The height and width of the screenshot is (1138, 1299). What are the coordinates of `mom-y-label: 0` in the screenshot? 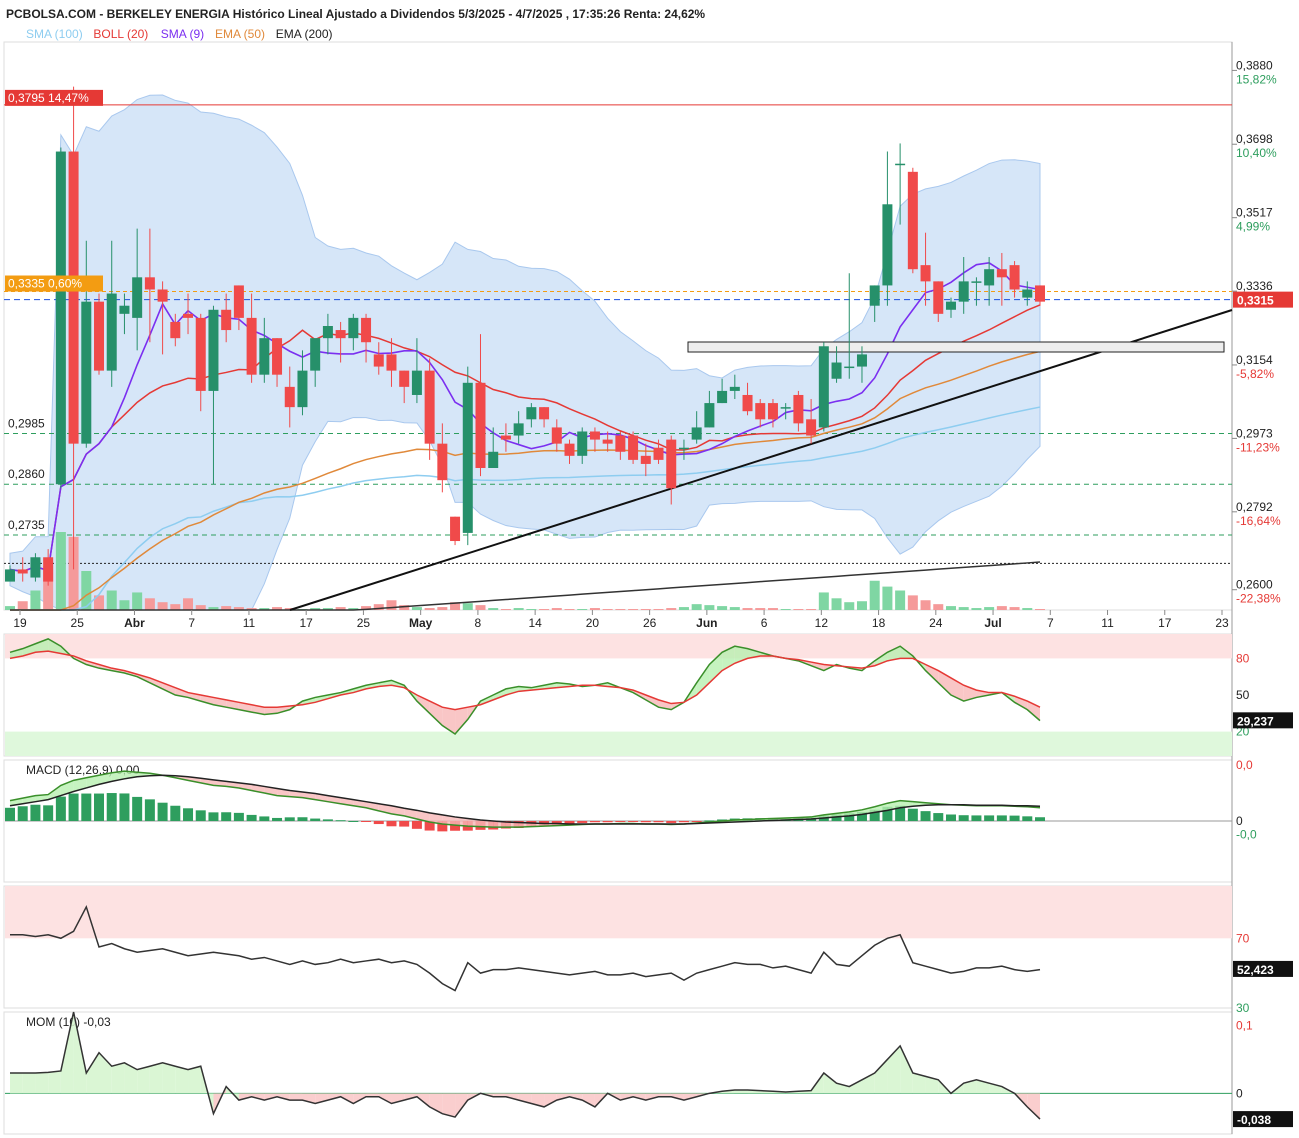 It's located at (1239, 1093).